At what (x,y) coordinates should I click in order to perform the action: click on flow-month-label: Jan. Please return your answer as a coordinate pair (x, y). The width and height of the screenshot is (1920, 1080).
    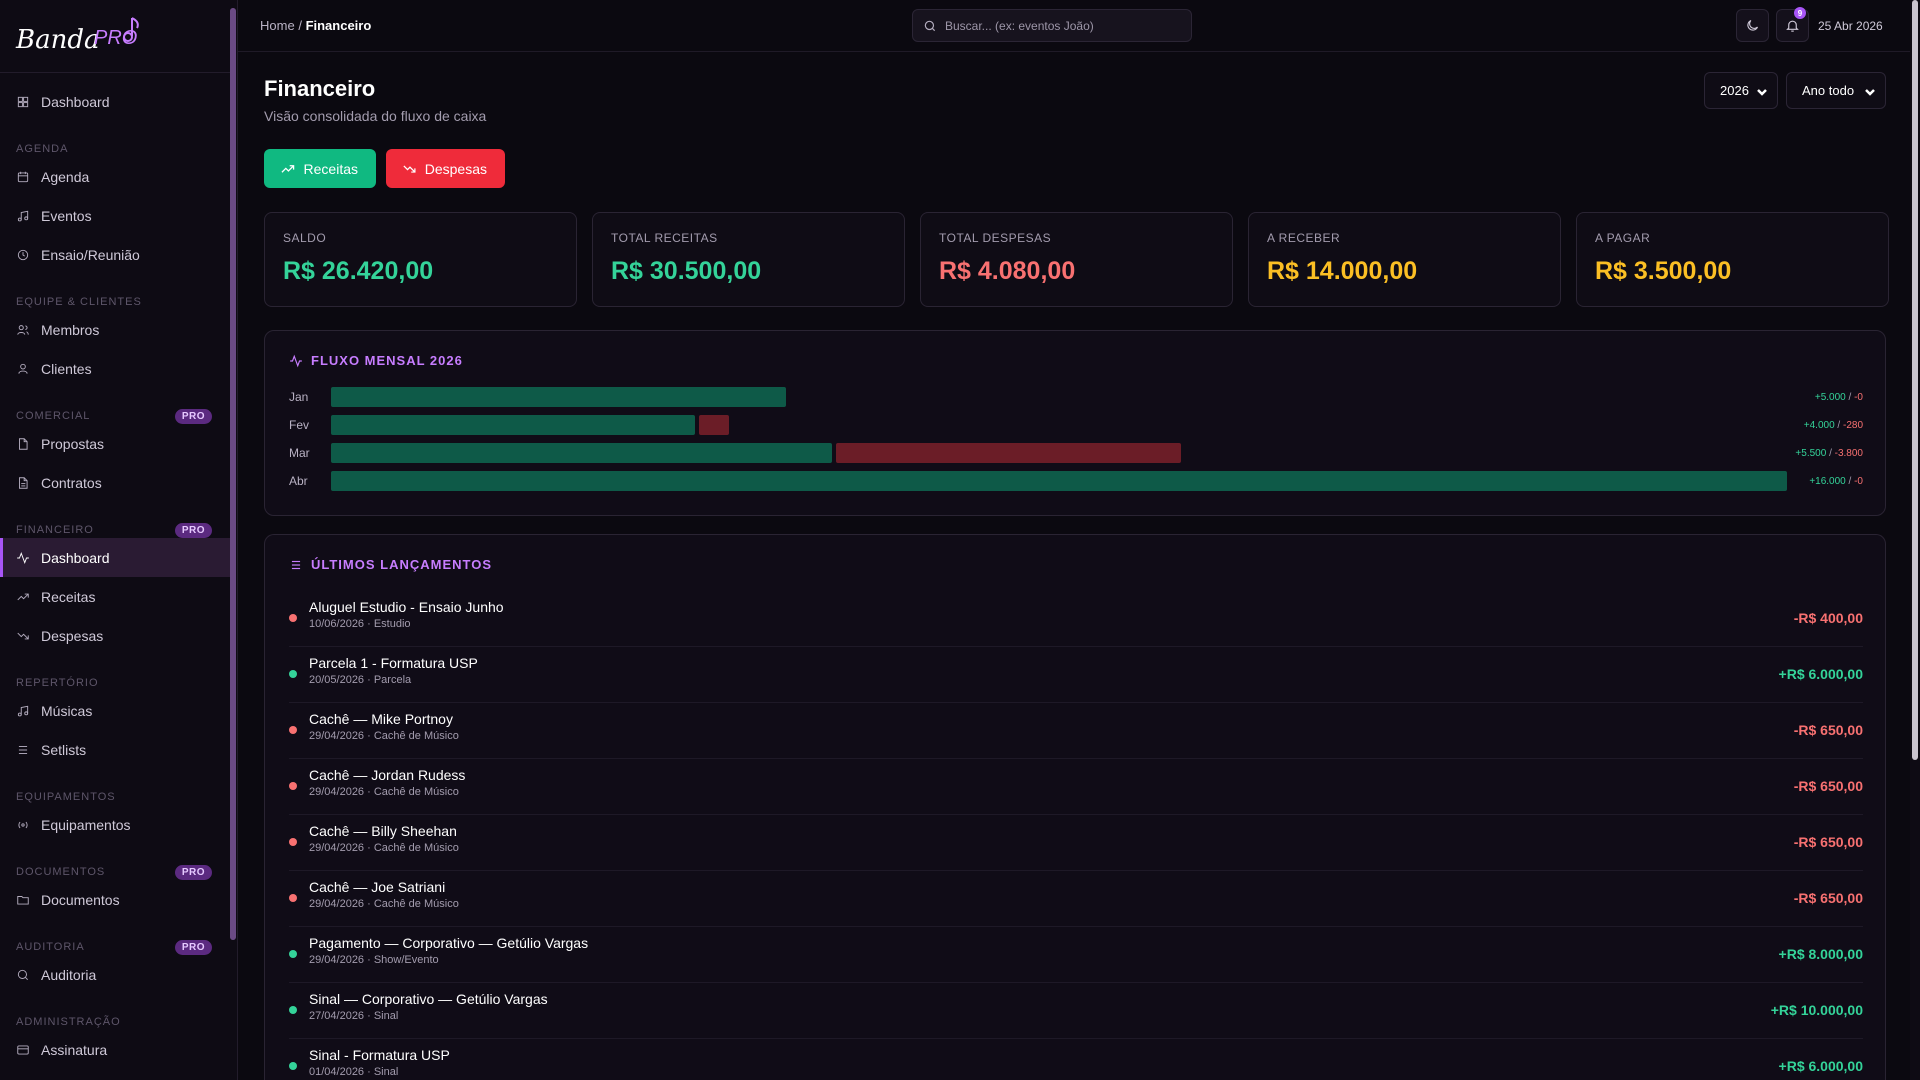
    Looking at the image, I should click on (299, 397).